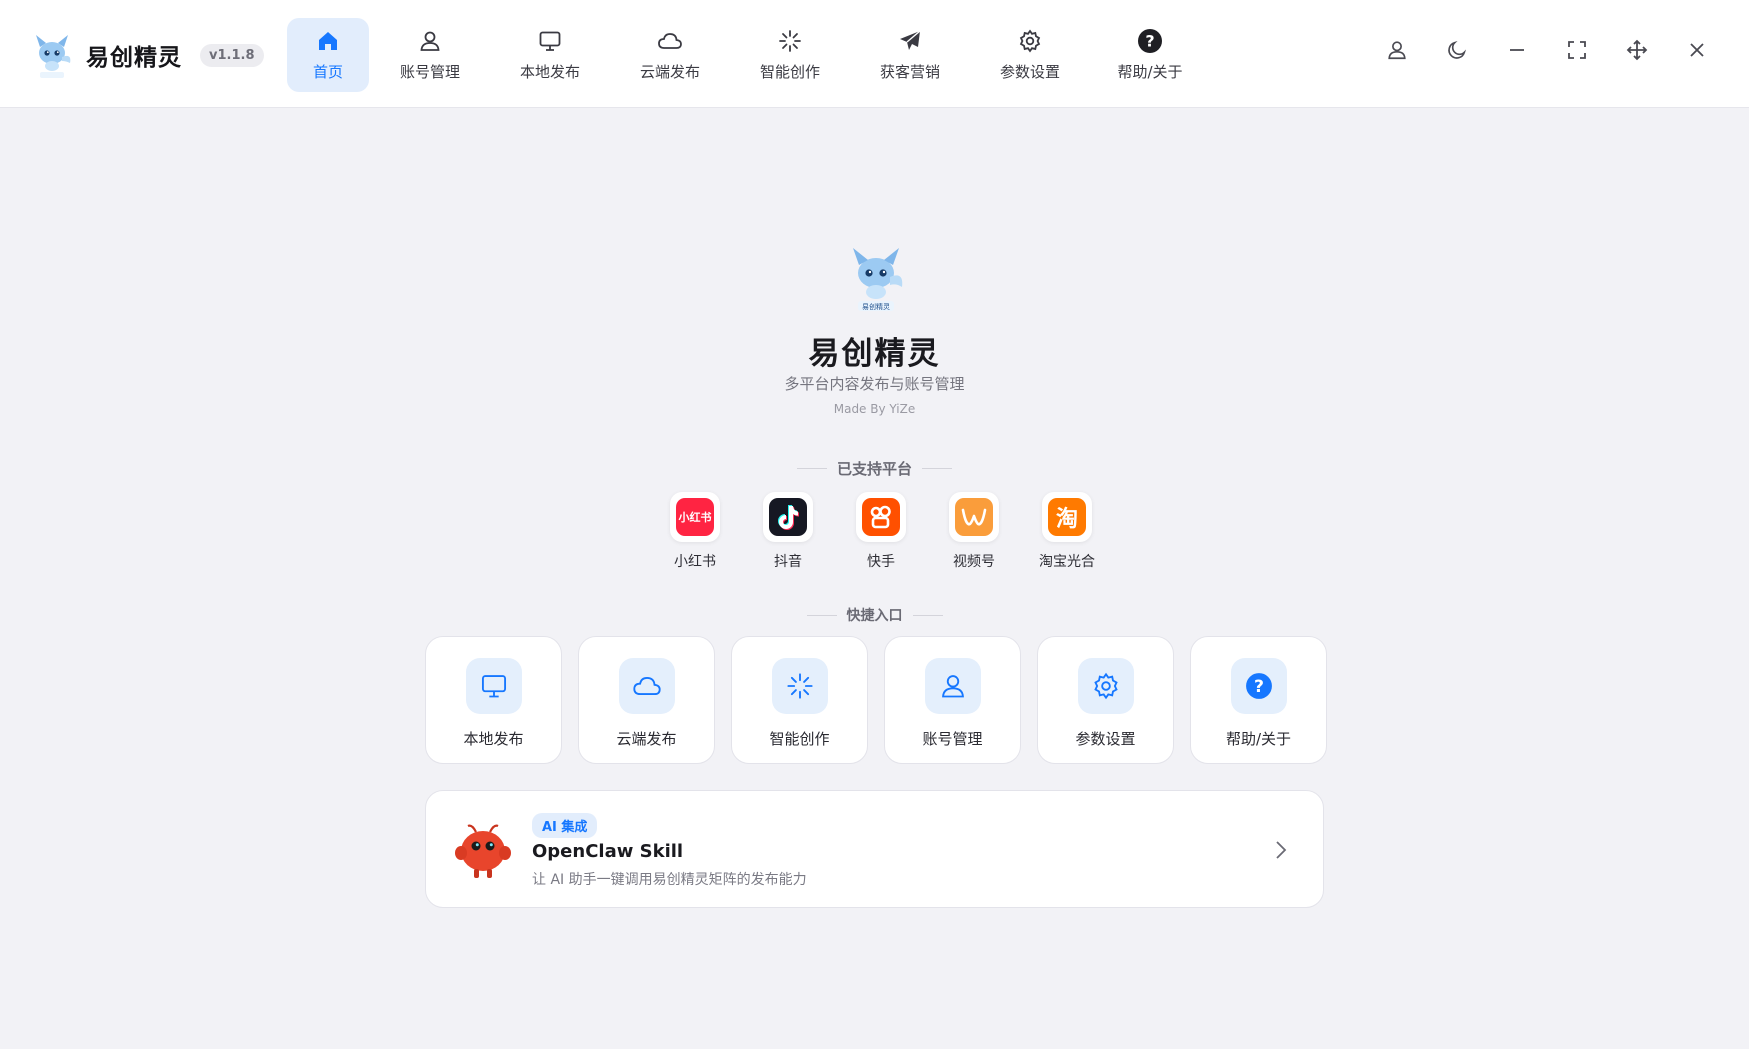  I want to click on nav-home: 首页, so click(328, 55).